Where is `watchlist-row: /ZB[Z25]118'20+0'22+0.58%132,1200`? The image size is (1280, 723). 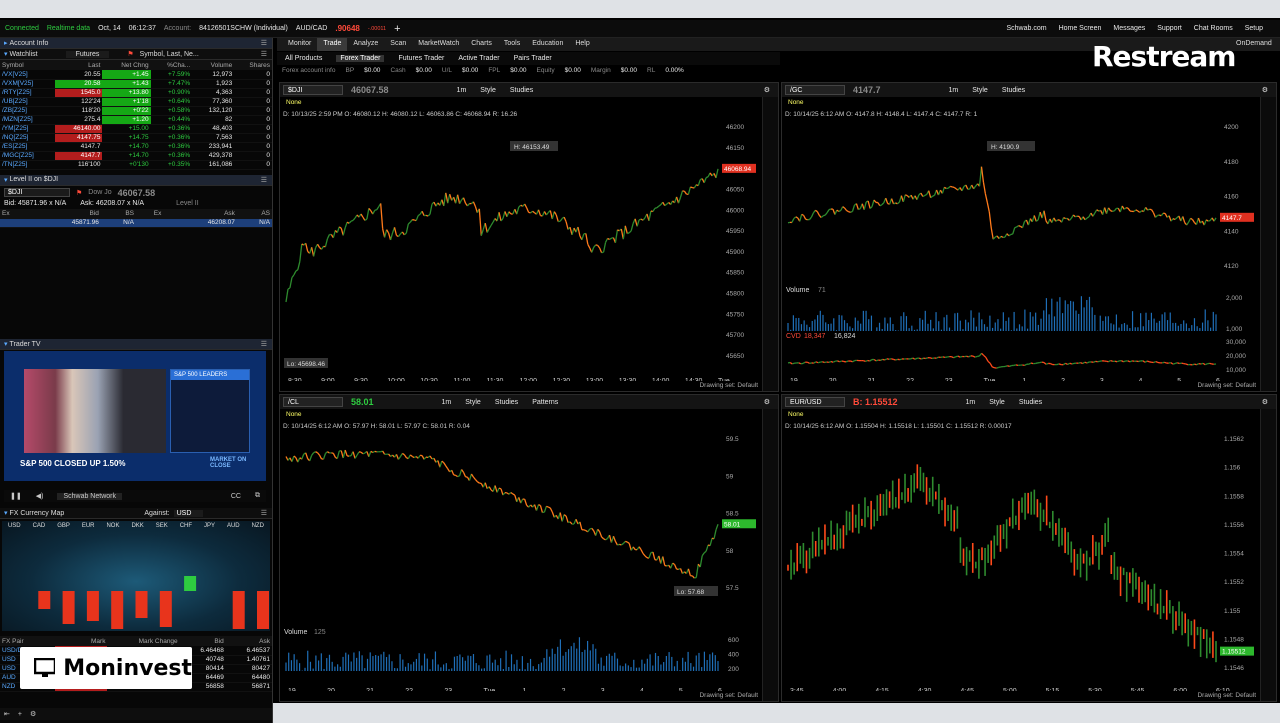 watchlist-row: /ZB[Z25]118'20+0'22+0.58%132,1200 is located at coordinates (136, 110).